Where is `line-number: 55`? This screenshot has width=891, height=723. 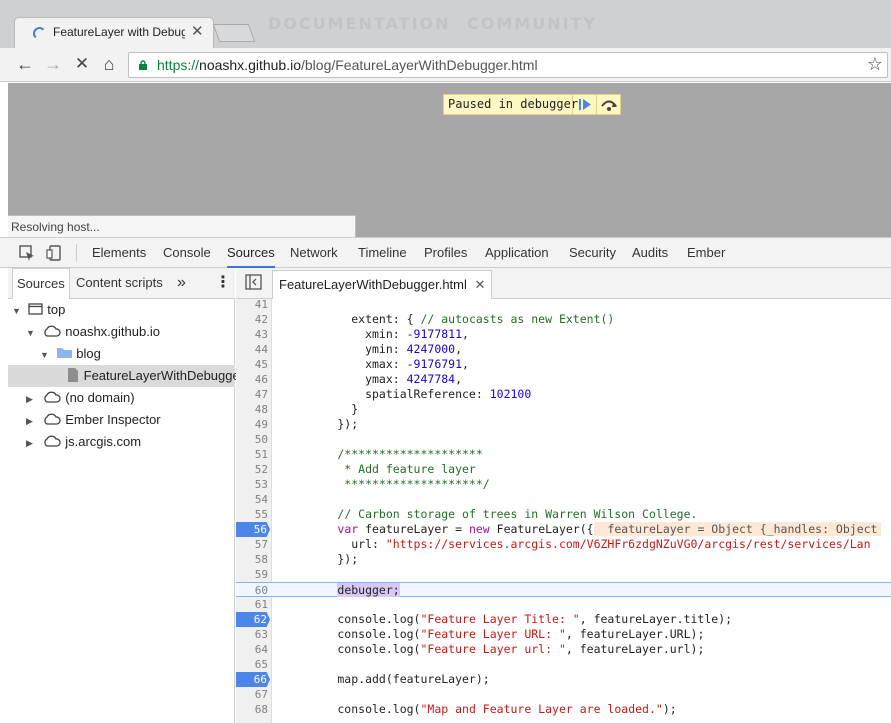
line-number: 55 is located at coordinates (252, 514).